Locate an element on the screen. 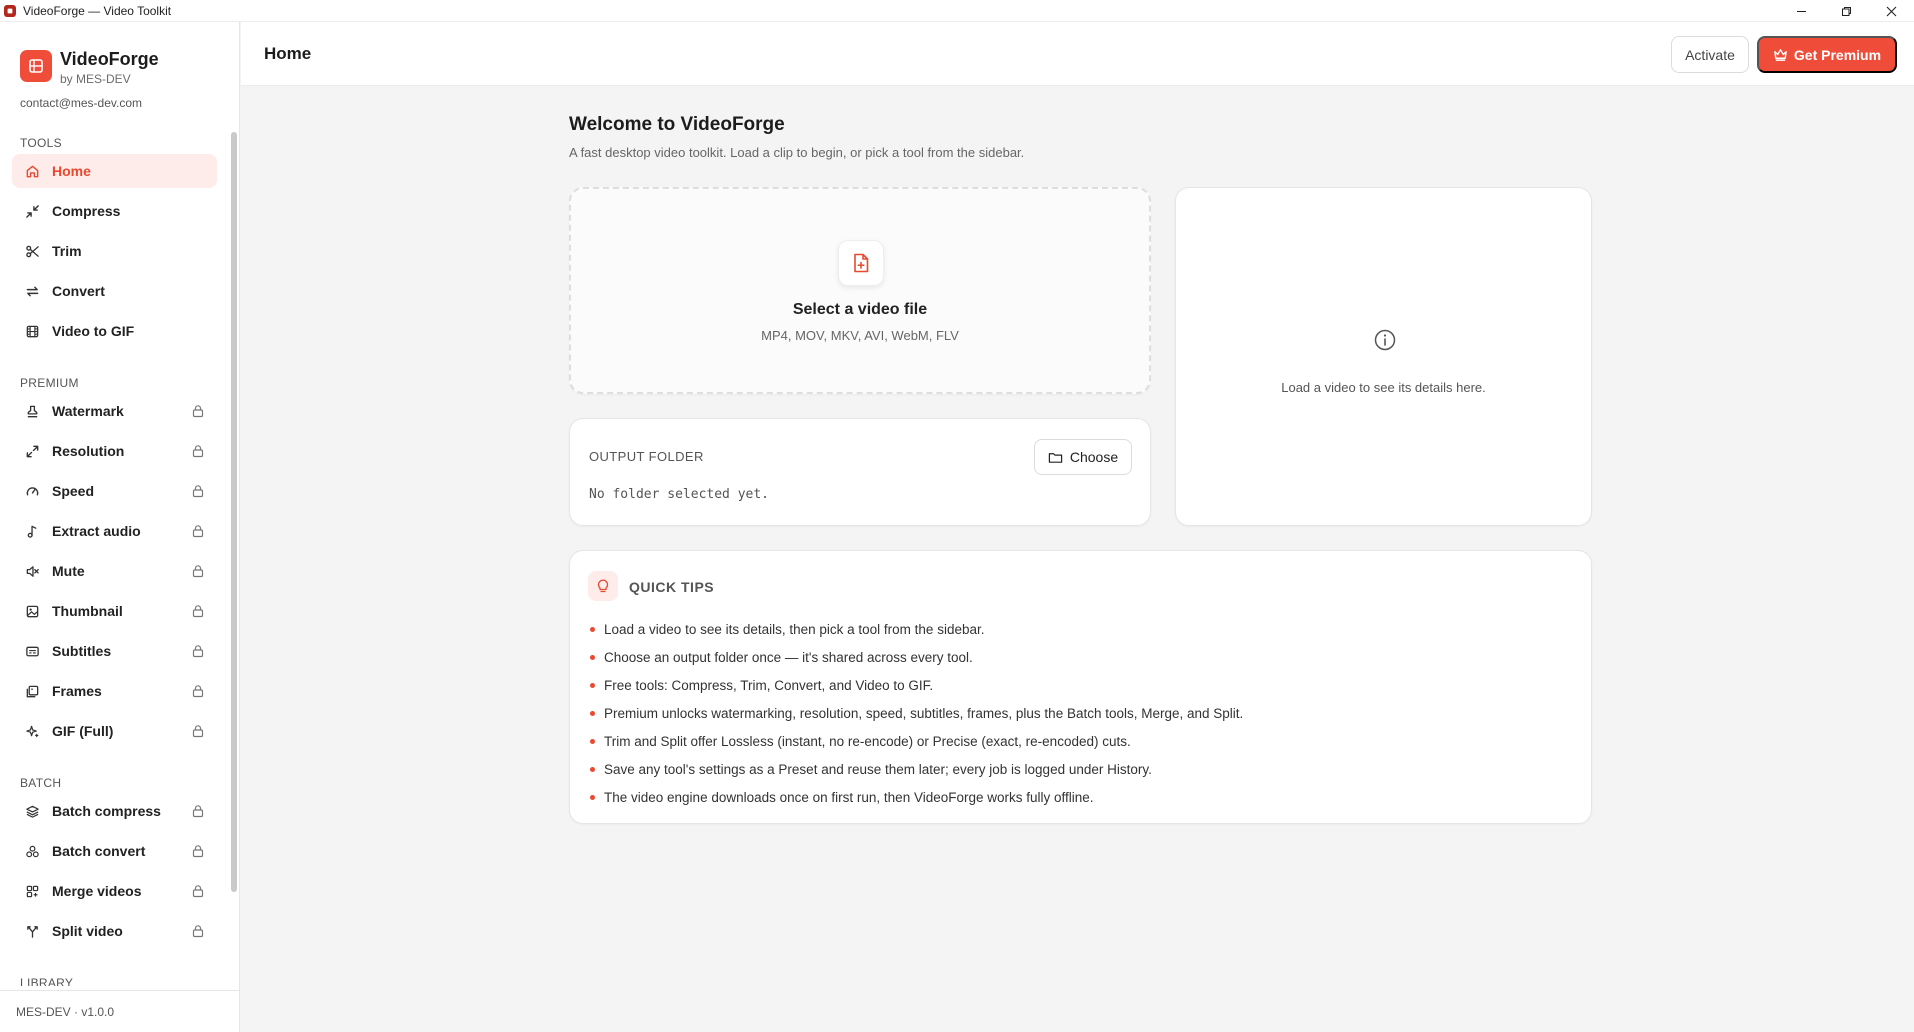  crown-icon is located at coordinates (1780, 55).